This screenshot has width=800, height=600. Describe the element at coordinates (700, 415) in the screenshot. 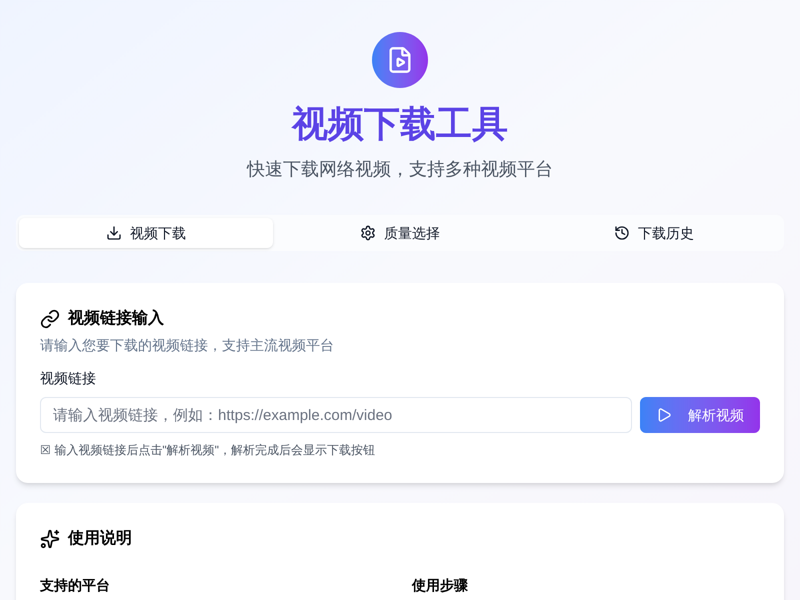

I see `parse-video-button: 解析视频` at that location.